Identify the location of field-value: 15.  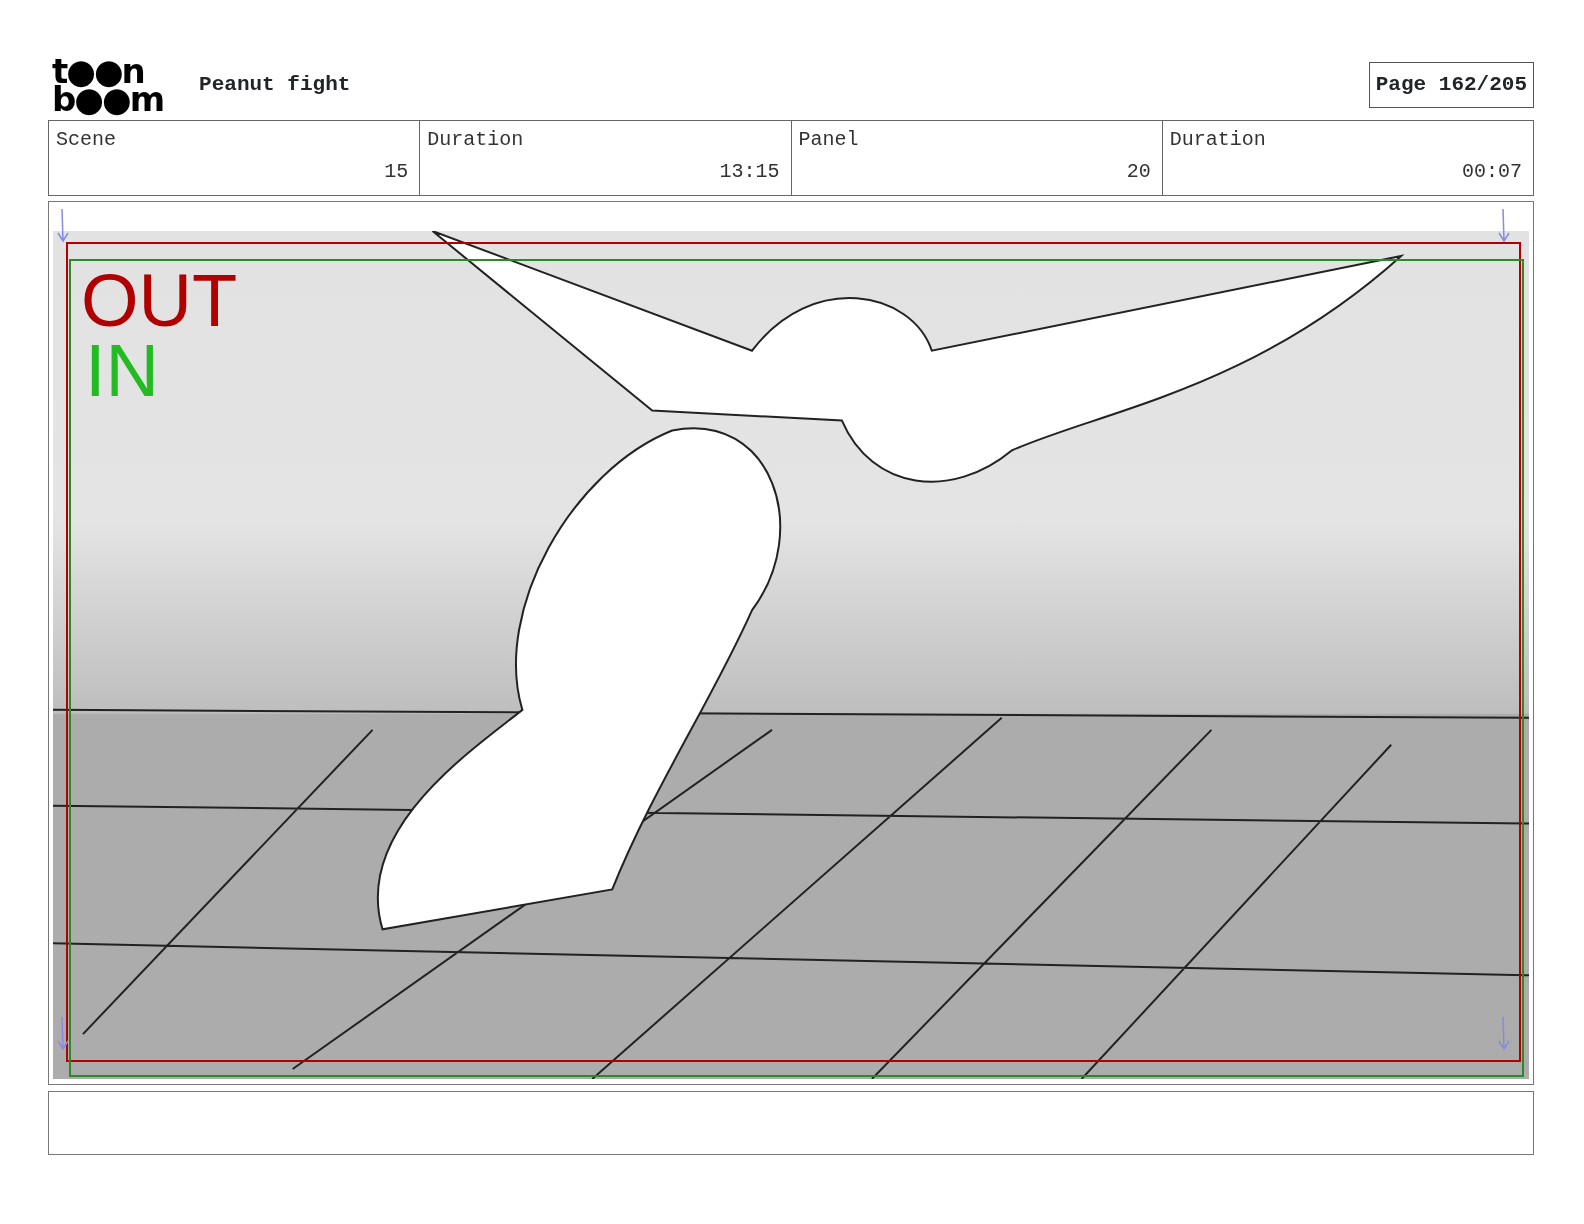
(396, 172).